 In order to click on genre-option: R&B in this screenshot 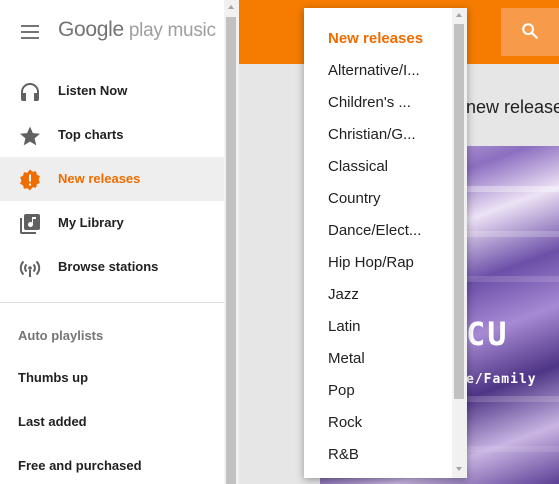, I will do `click(343, 454)`.